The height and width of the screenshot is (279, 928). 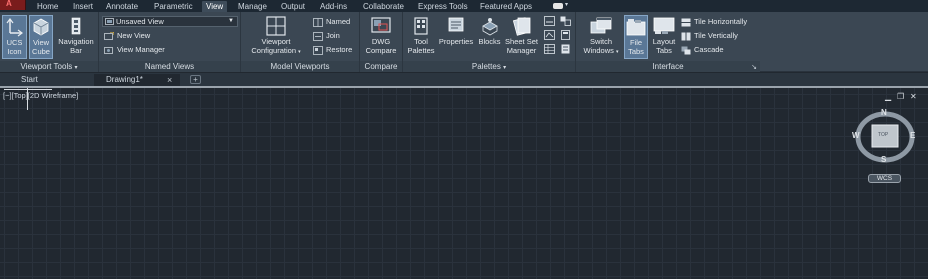 What do you see at coordinates (549, 21) in the screenshot?
I see `command-line-icon` at bounding box center [549, 21].